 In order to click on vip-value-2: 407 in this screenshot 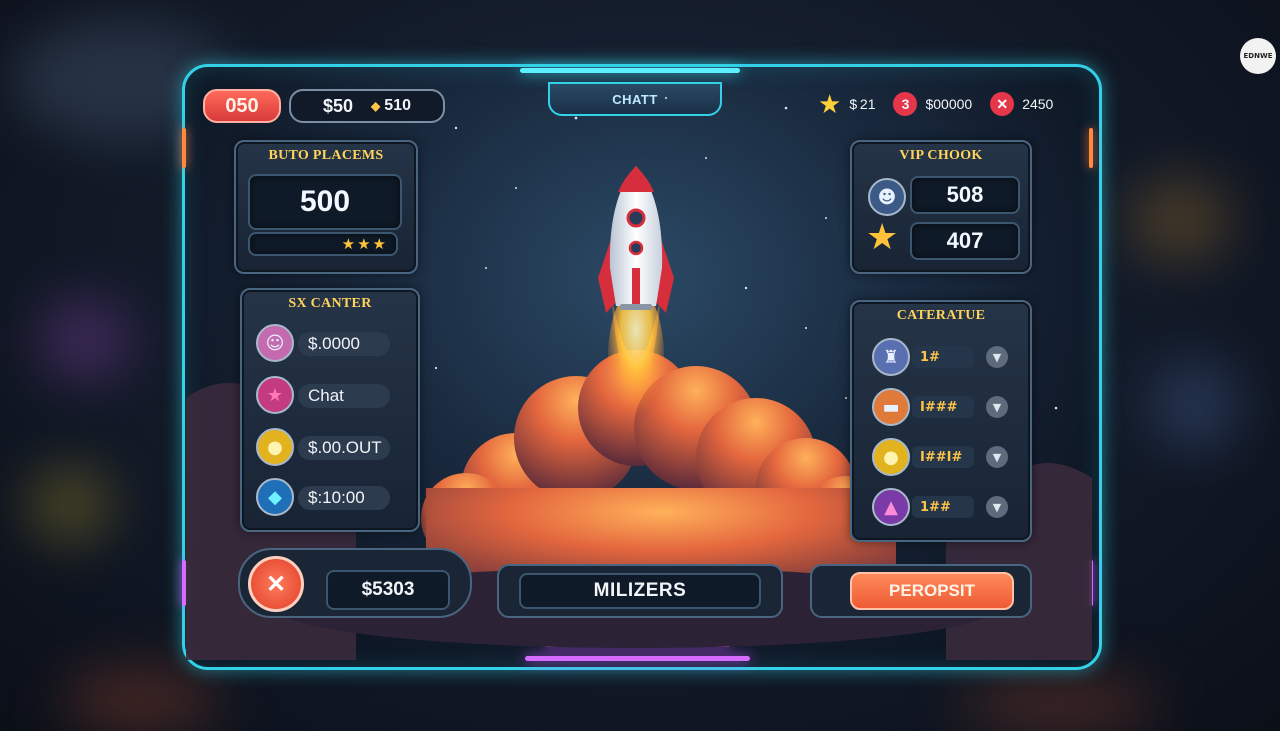, I will do `click(965, 240)`.